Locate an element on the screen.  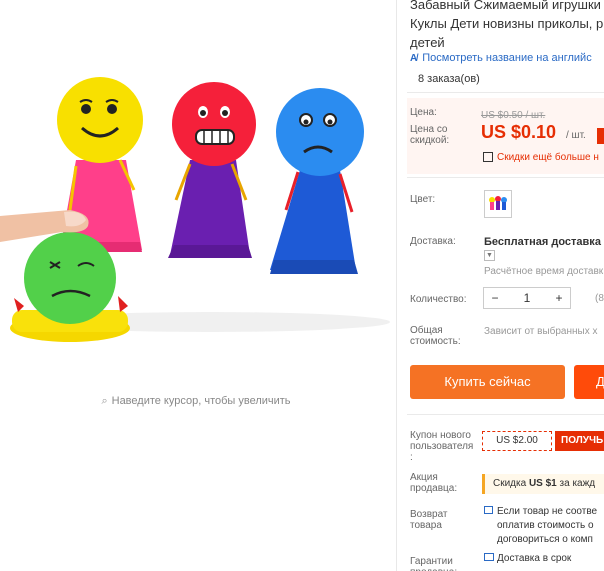
chevron-down-icon: ▼ is located at coordinates (489, 255).